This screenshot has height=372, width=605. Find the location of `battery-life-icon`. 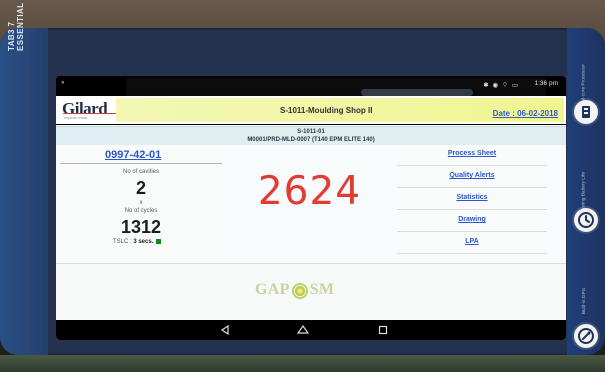

battery-life-icon is located at coordinates (586, 220).